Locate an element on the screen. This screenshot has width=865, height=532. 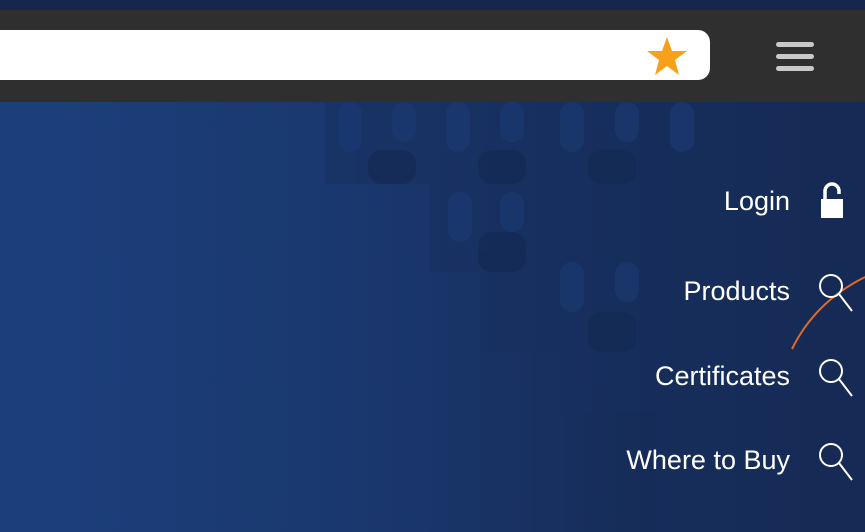
nav-products-label: Products is located at coordinates (736, 290).